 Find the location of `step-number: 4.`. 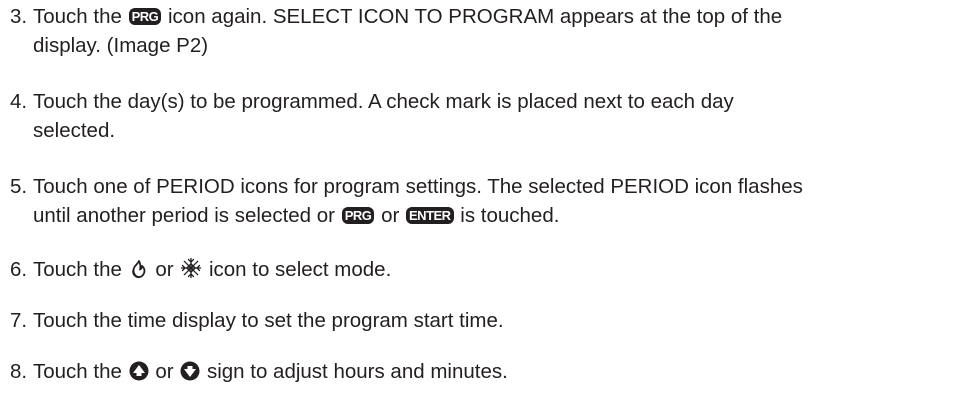

step-number: 4. is located at coordinates (19, 101).